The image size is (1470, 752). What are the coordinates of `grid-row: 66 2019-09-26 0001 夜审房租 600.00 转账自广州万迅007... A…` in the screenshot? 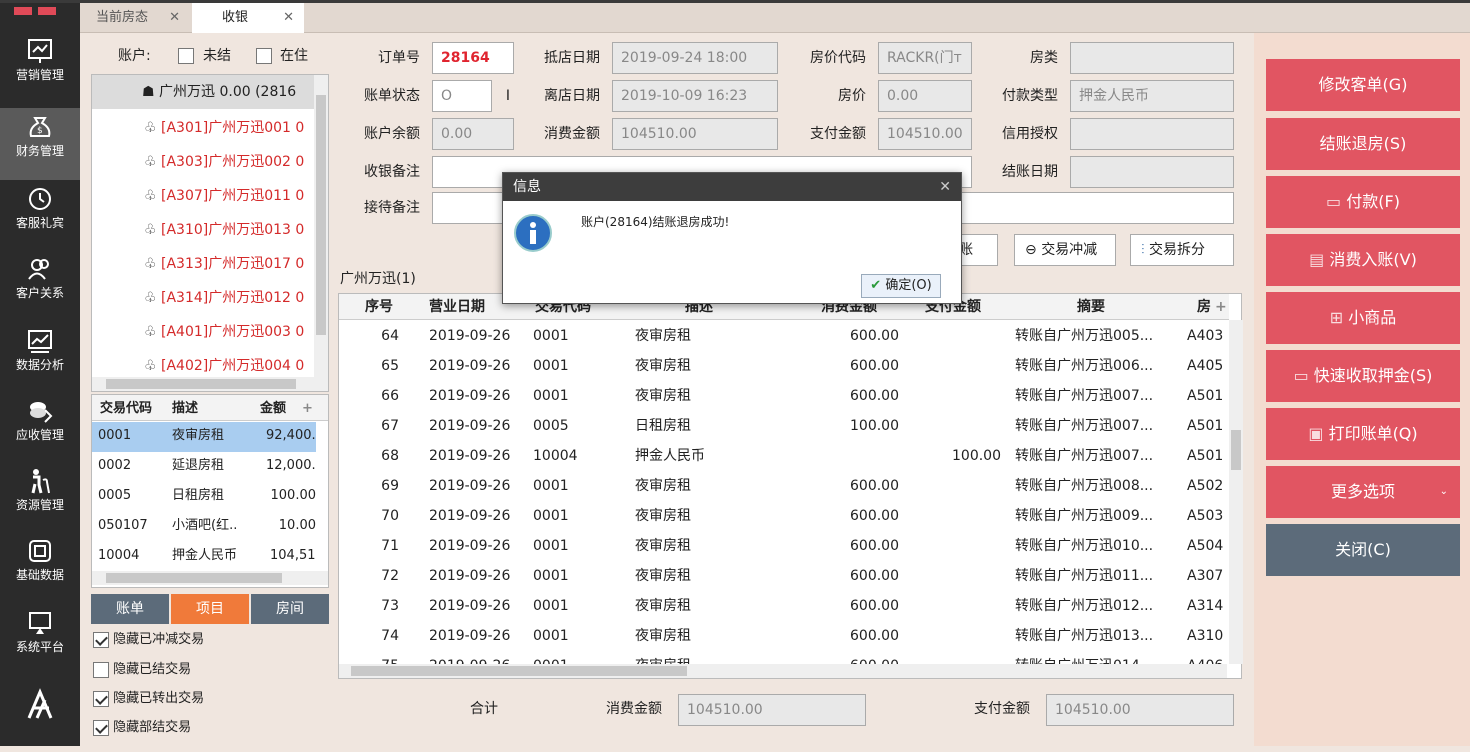 It's located at (784, 396).